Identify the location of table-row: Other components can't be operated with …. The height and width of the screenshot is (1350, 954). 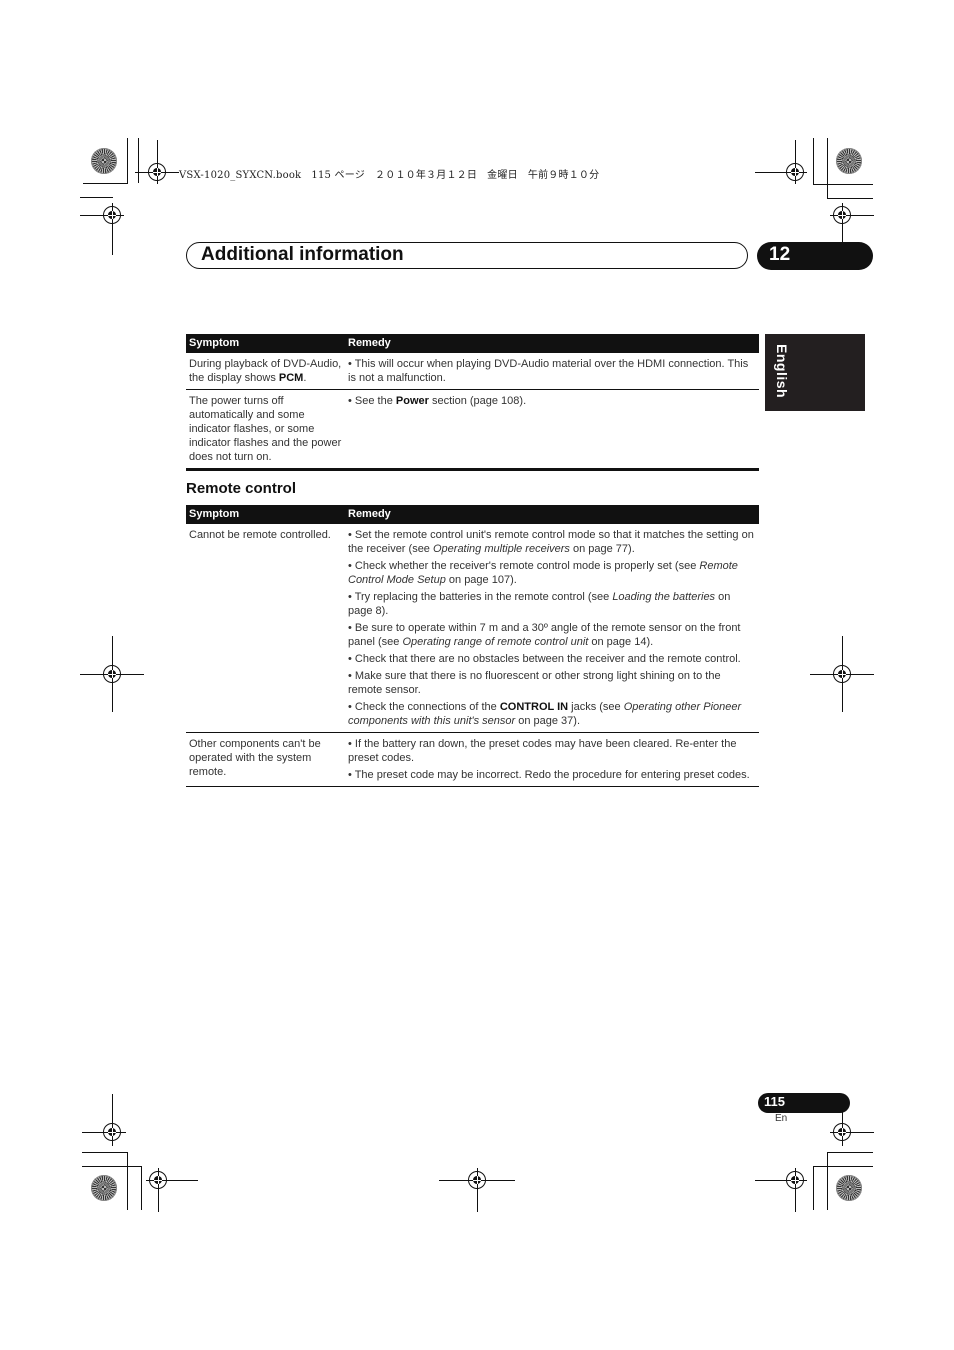
(472, 759).